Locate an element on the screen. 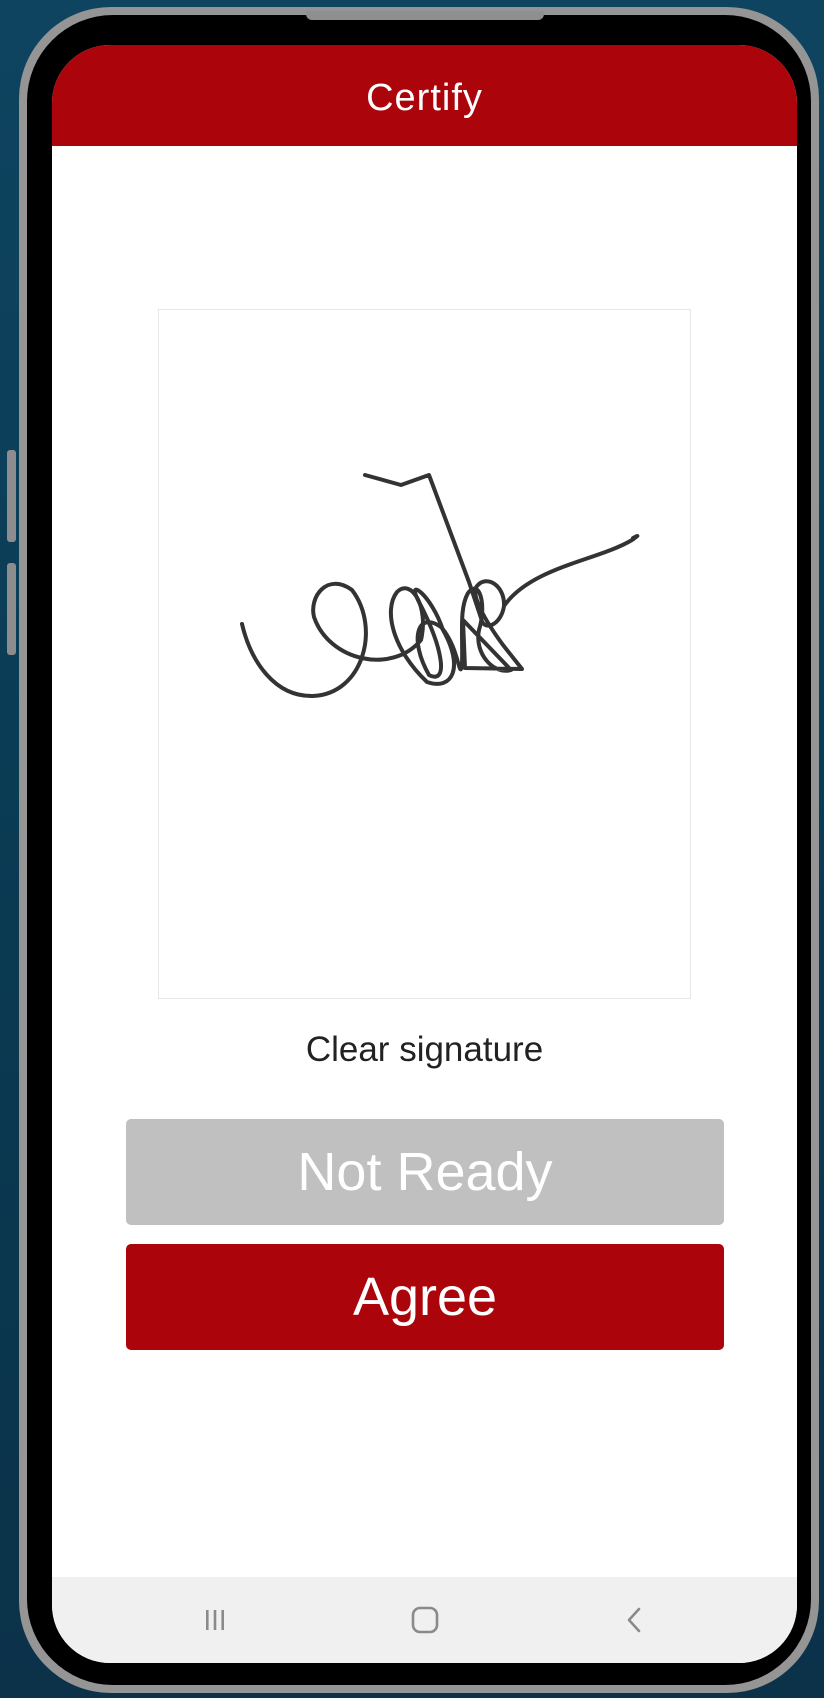 The image size is (824, 1698). not-ready-button: Not Ready is located at coordinates (425, 1172).